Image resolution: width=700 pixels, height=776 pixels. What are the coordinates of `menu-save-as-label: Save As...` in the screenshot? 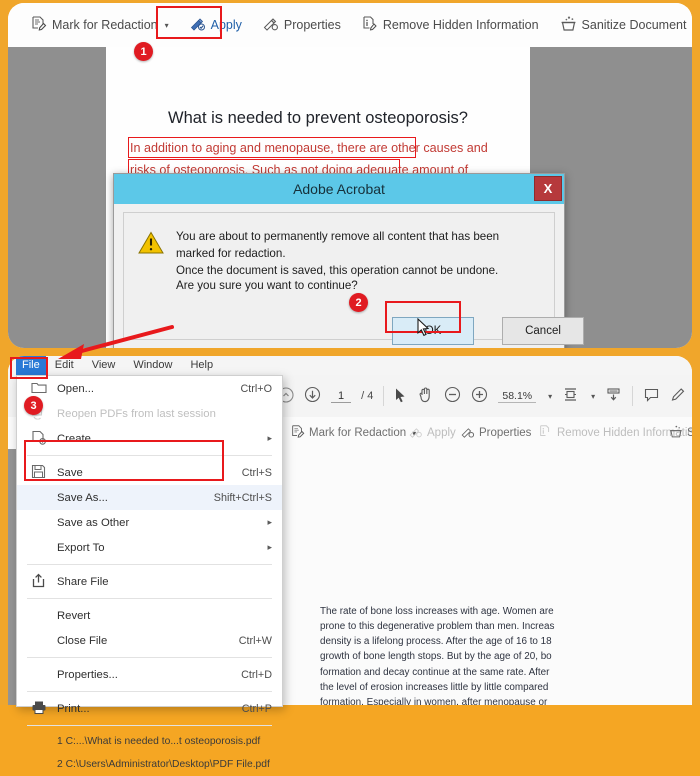 It's located at (82, 497).